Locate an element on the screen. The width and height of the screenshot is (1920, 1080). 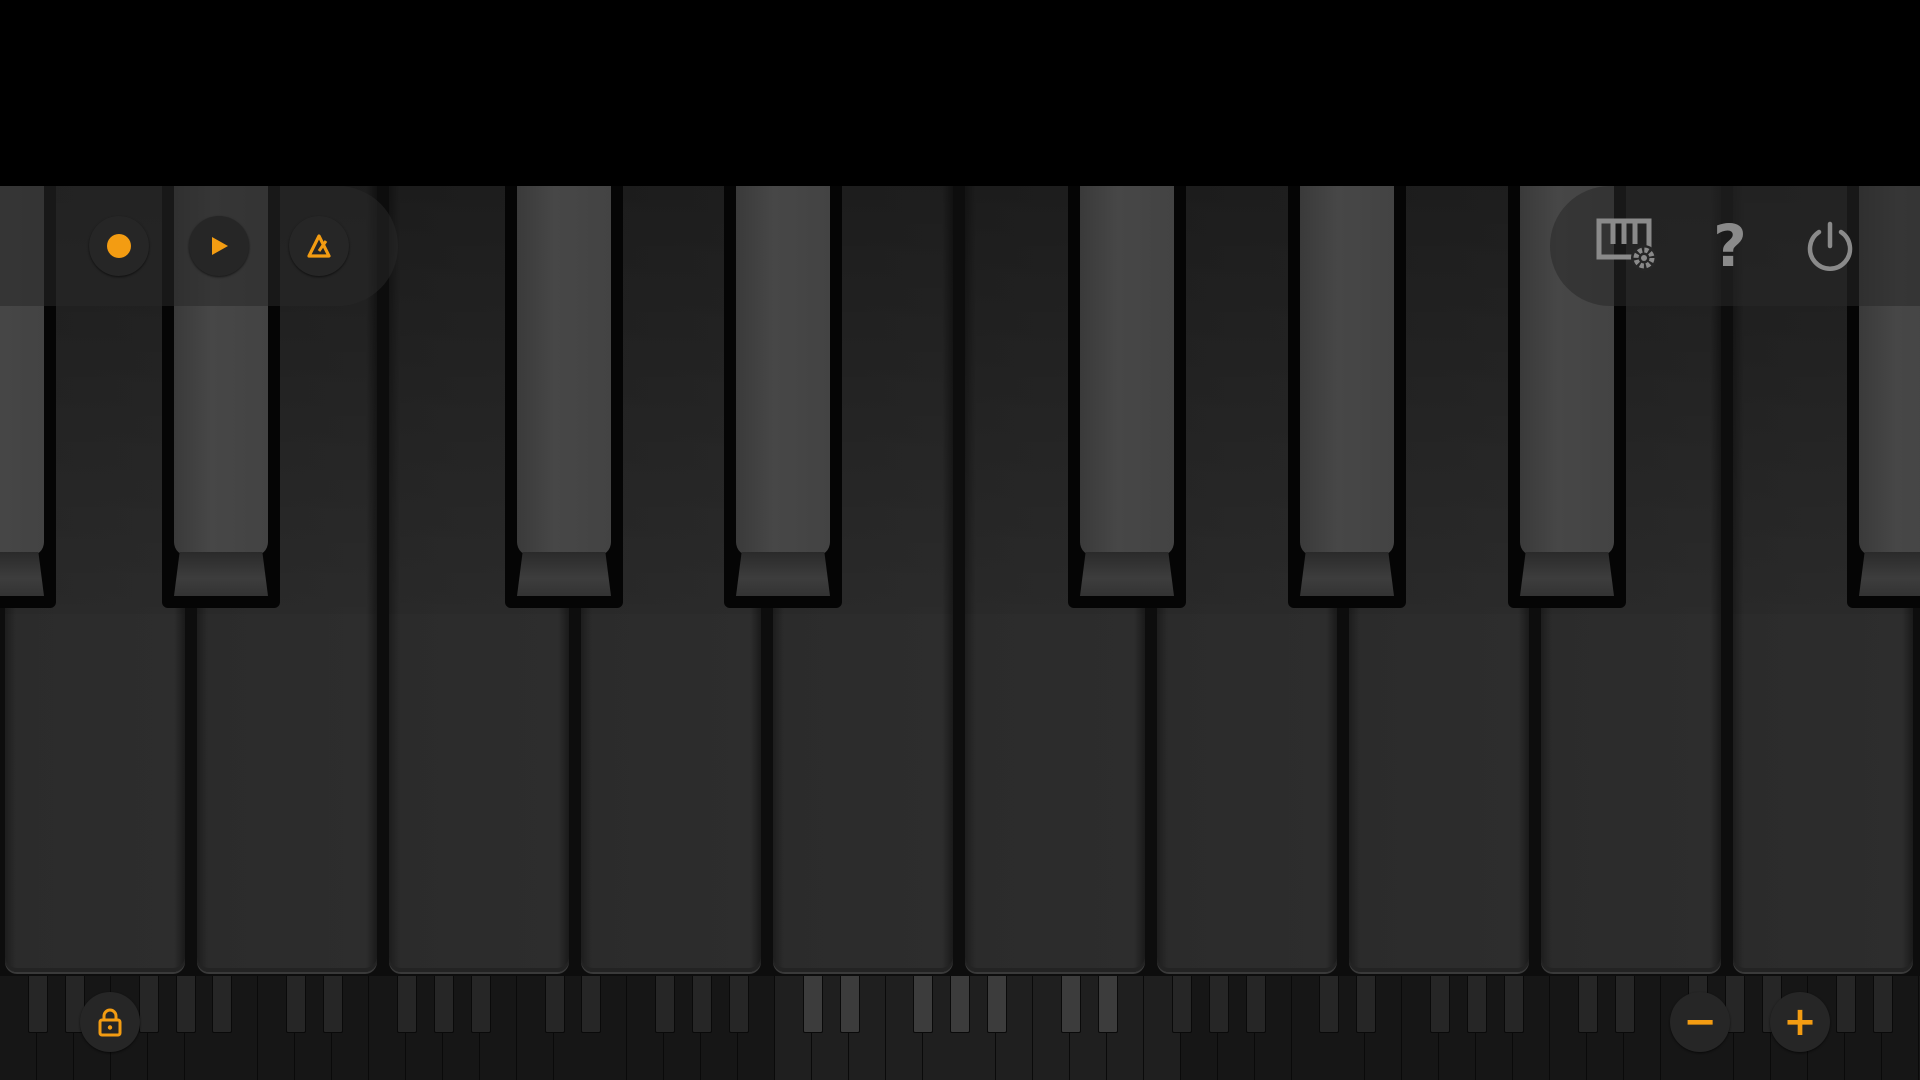
record-dot-icon is located at coordinates (119, 246).